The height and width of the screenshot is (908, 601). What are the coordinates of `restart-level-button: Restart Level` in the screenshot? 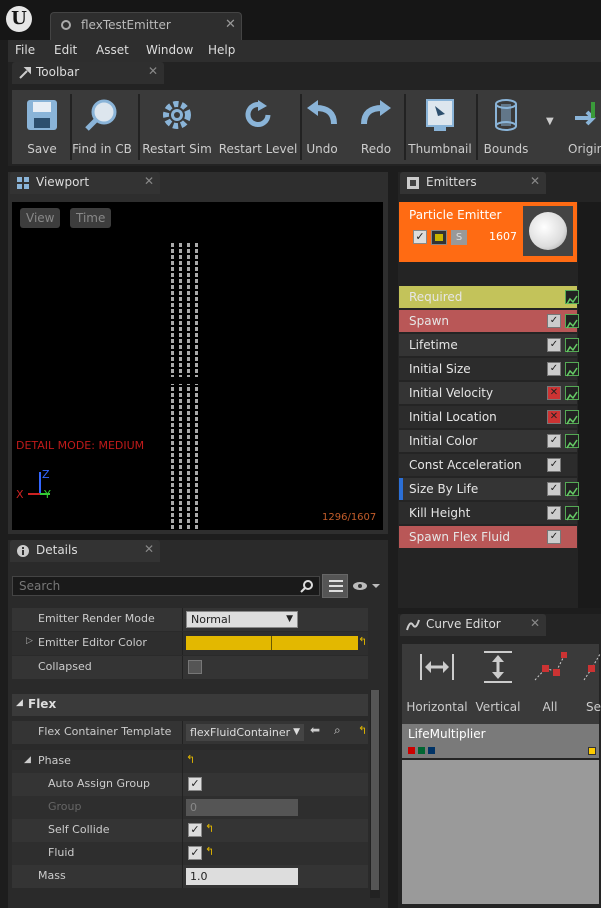 It's located at (258, 127).